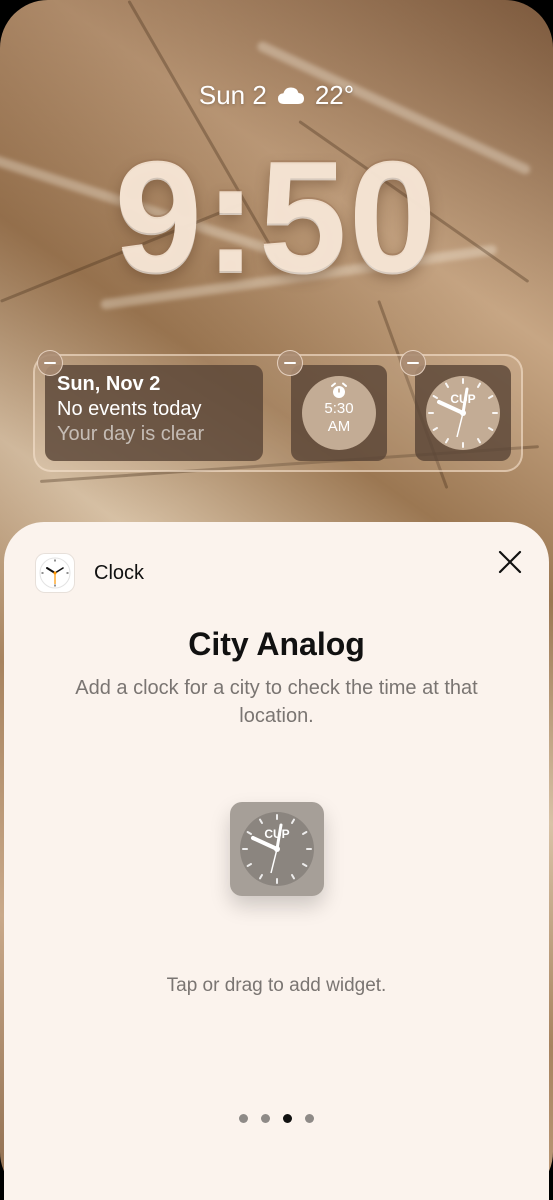 The width and height of the screenshot is (553, 1200). What do you see at coordinates (119, 573) in the screenshot?
I see `sheet-app-name: Clock` at bounding box center [119, 573].